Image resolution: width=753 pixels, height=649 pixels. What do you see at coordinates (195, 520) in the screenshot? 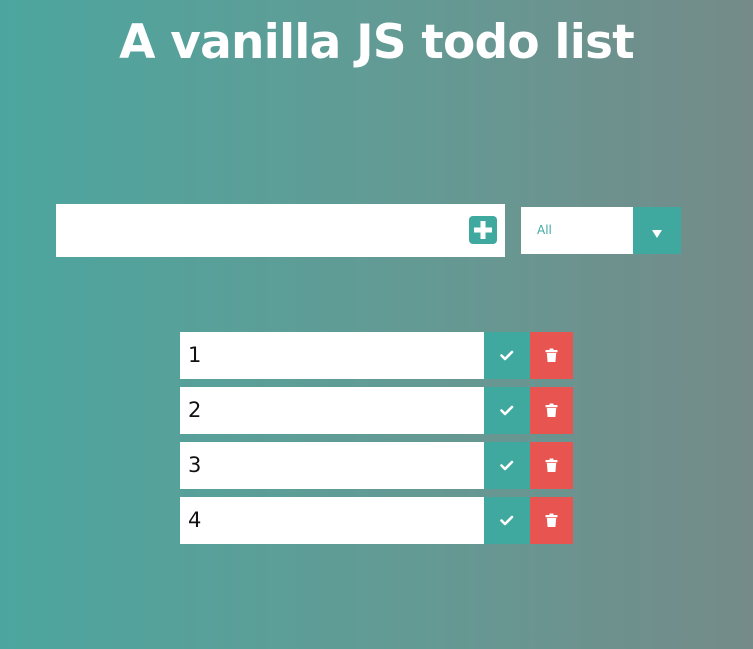
I see `todo-text: 4` at bounding box center [195, 520].